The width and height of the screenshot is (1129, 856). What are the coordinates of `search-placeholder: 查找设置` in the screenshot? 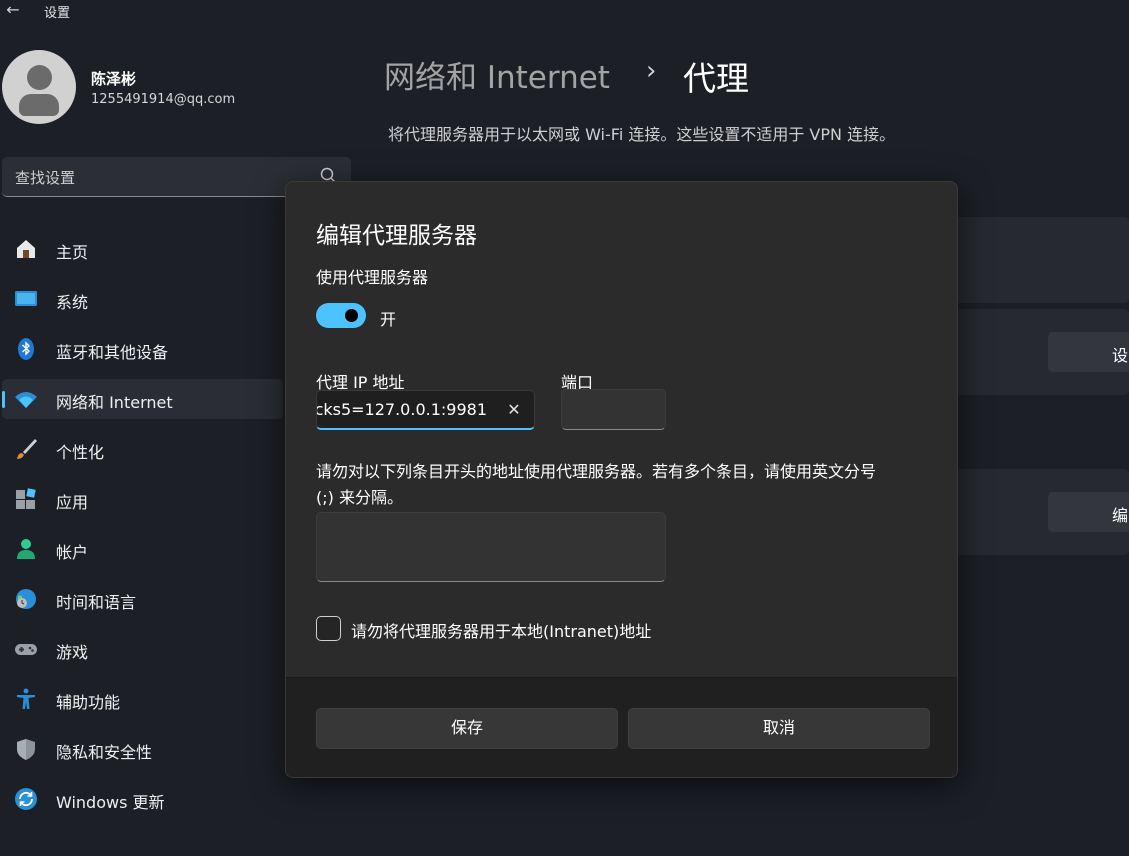 It's located at (45, 178).